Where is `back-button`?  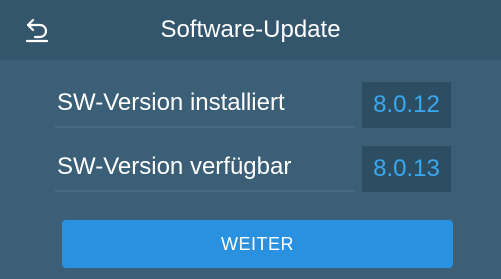
back-button is located at coordinates (38, 30).